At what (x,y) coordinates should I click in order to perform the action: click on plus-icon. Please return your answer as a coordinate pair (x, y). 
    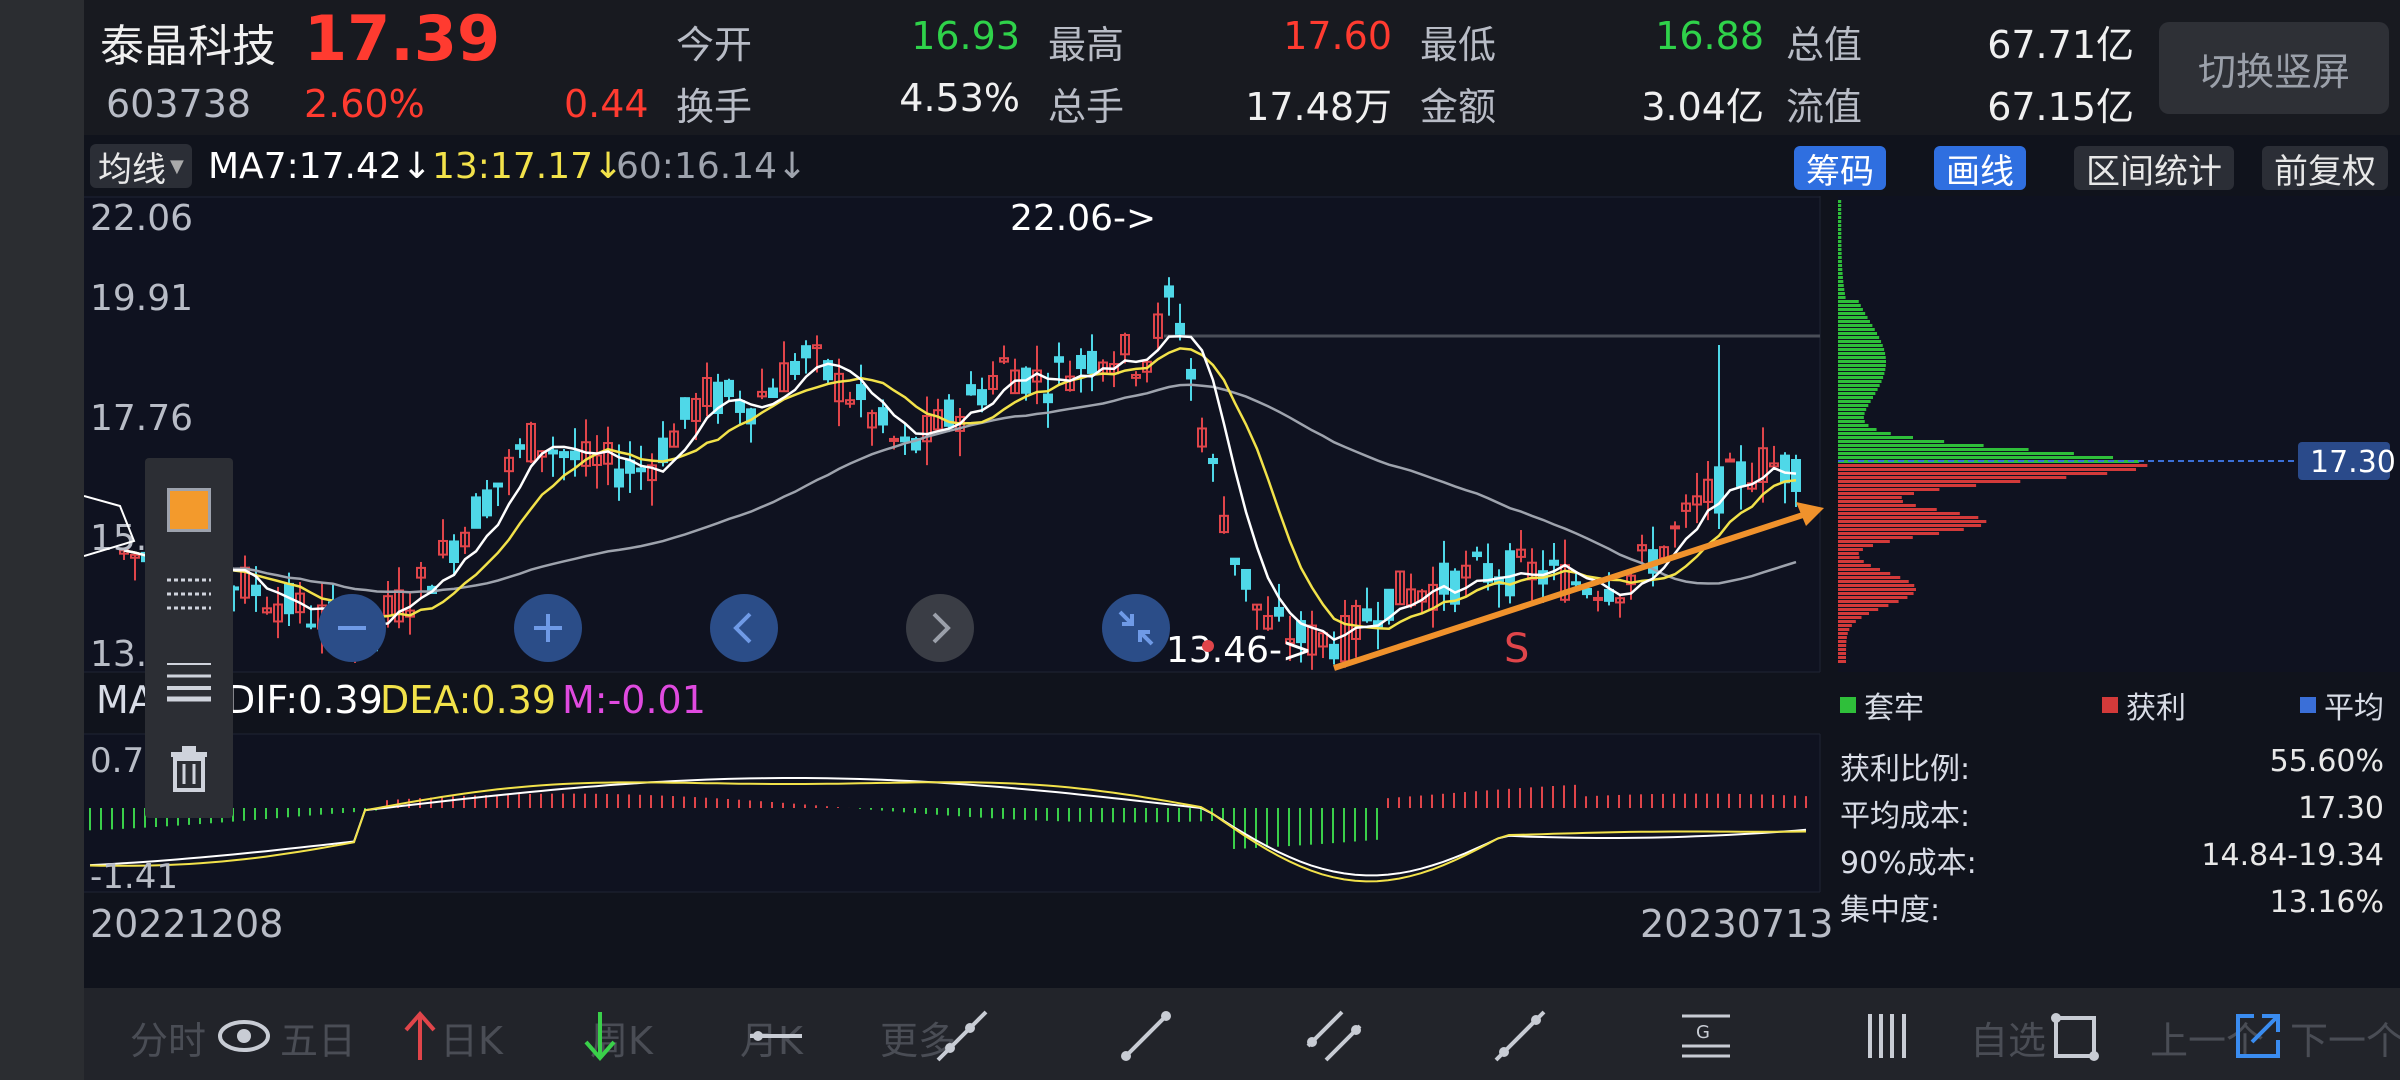
    Looking at the image, I should click on (548, 628).